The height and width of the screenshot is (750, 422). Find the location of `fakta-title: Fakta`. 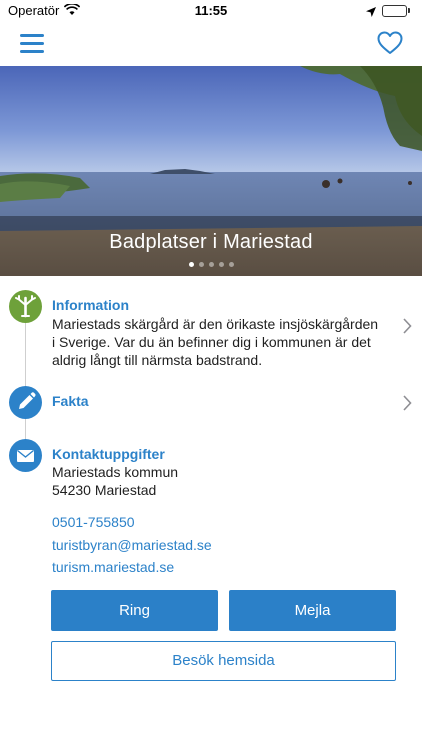

fakta-title: Fakta is located at coordinates (70, 401).